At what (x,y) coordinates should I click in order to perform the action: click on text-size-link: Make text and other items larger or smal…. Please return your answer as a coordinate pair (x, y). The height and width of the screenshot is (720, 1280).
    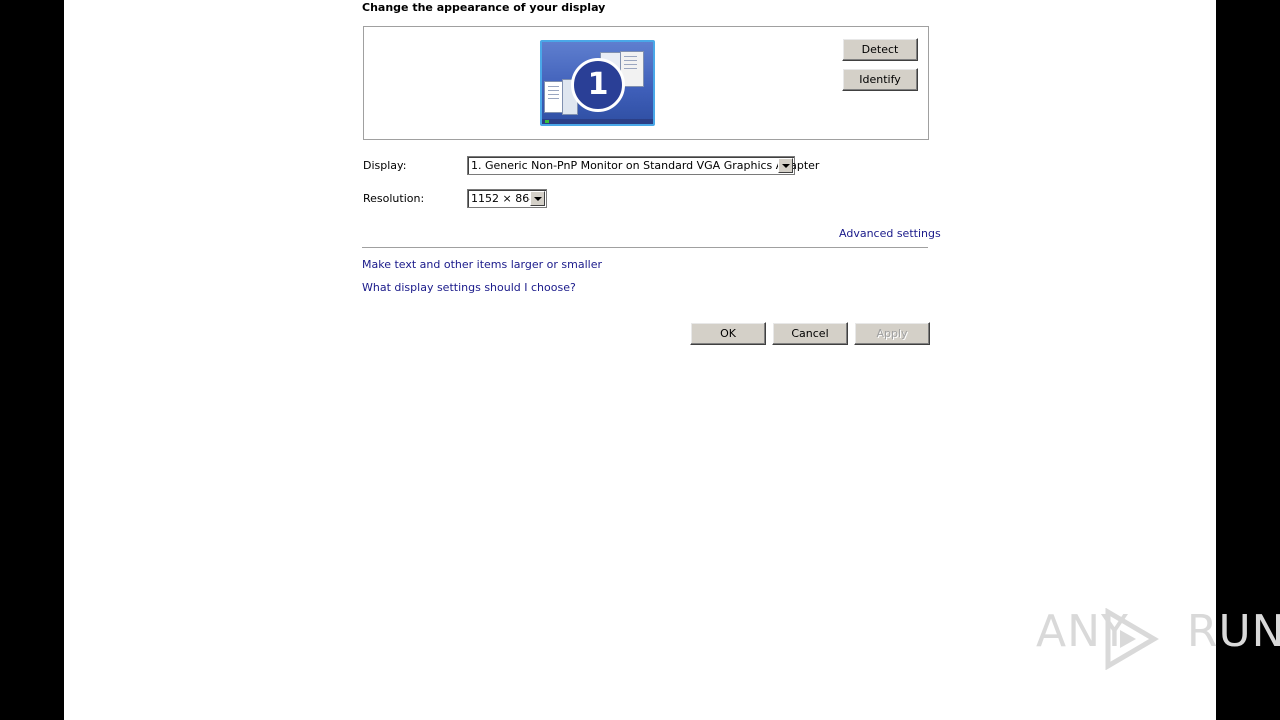
    Looking at the image, I should click on (482, 264).